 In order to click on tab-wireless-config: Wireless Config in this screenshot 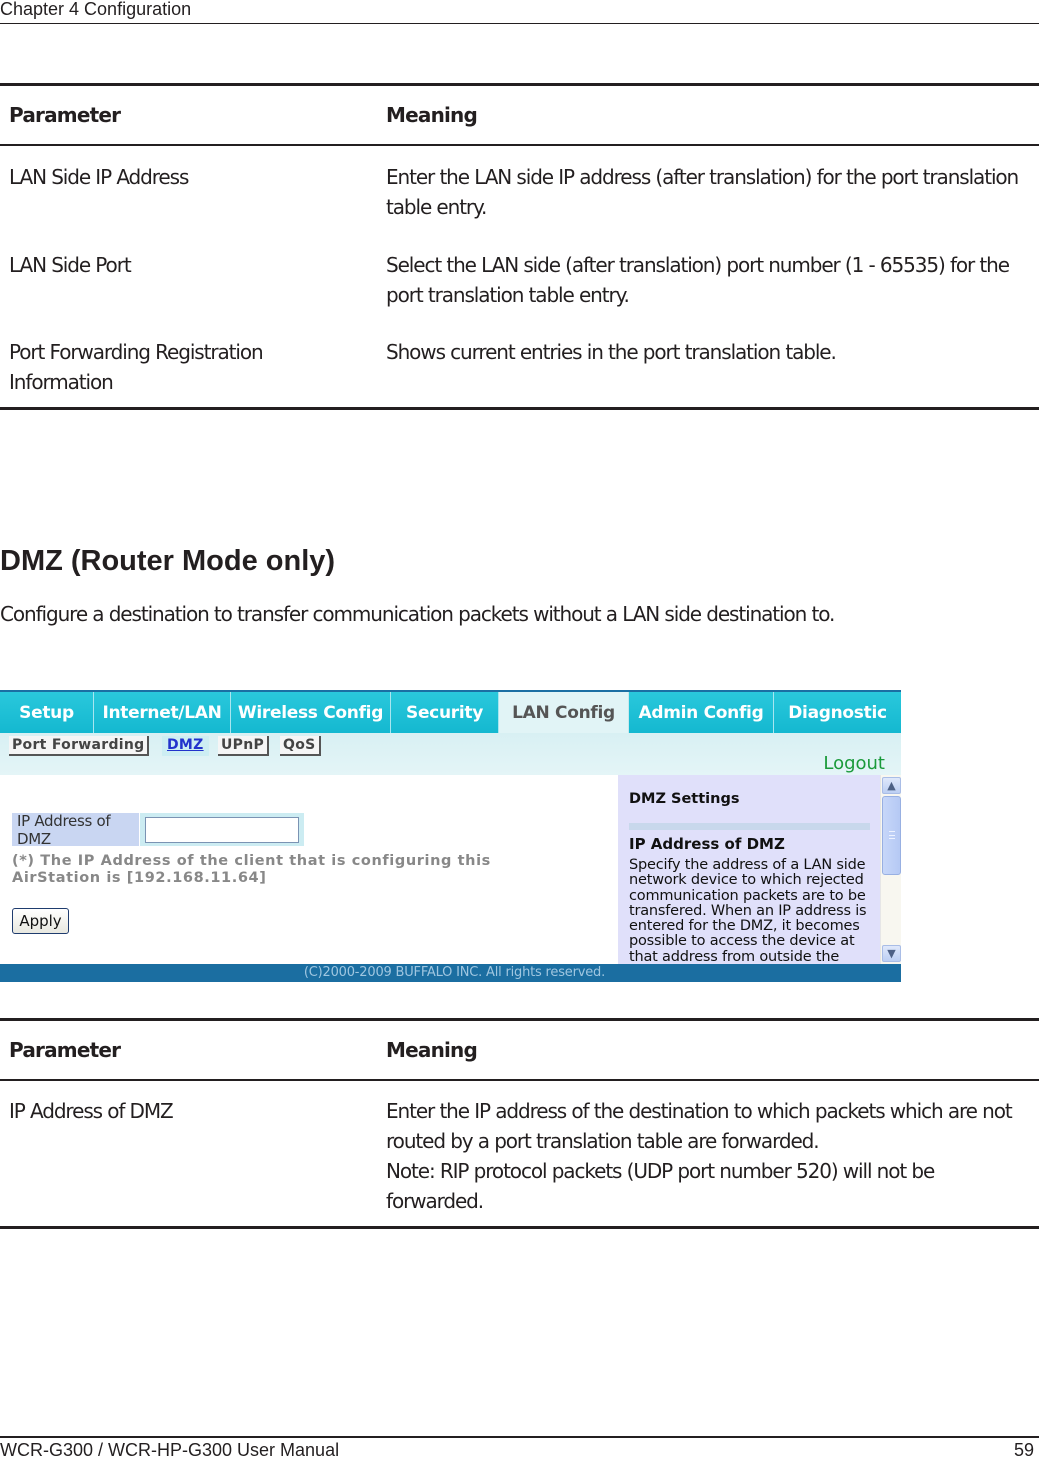, I will do `click(311, 712)`.